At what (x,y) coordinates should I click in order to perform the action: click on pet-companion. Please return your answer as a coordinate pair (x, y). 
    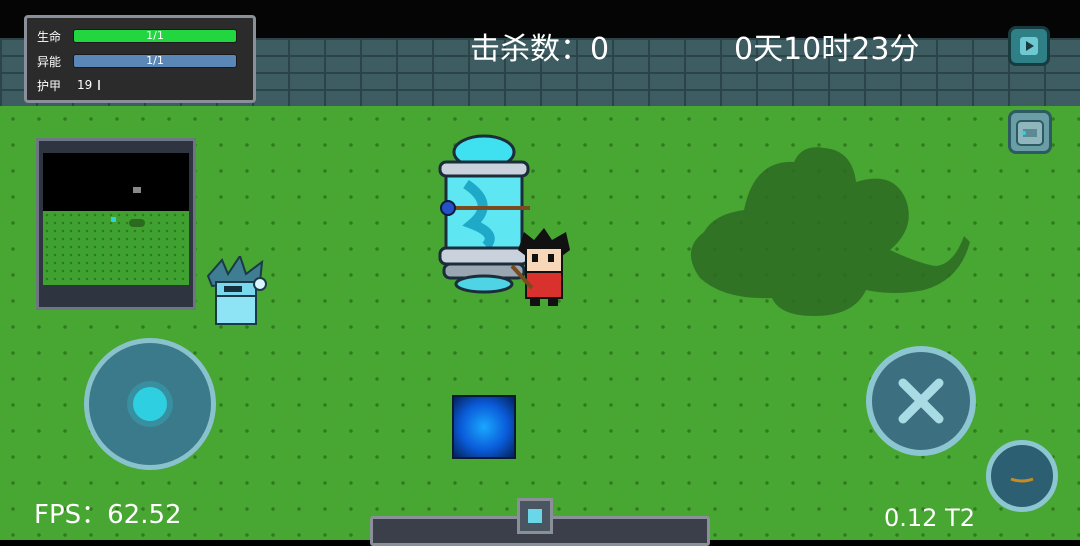
    Looking at the image, I should click on (236, 290).